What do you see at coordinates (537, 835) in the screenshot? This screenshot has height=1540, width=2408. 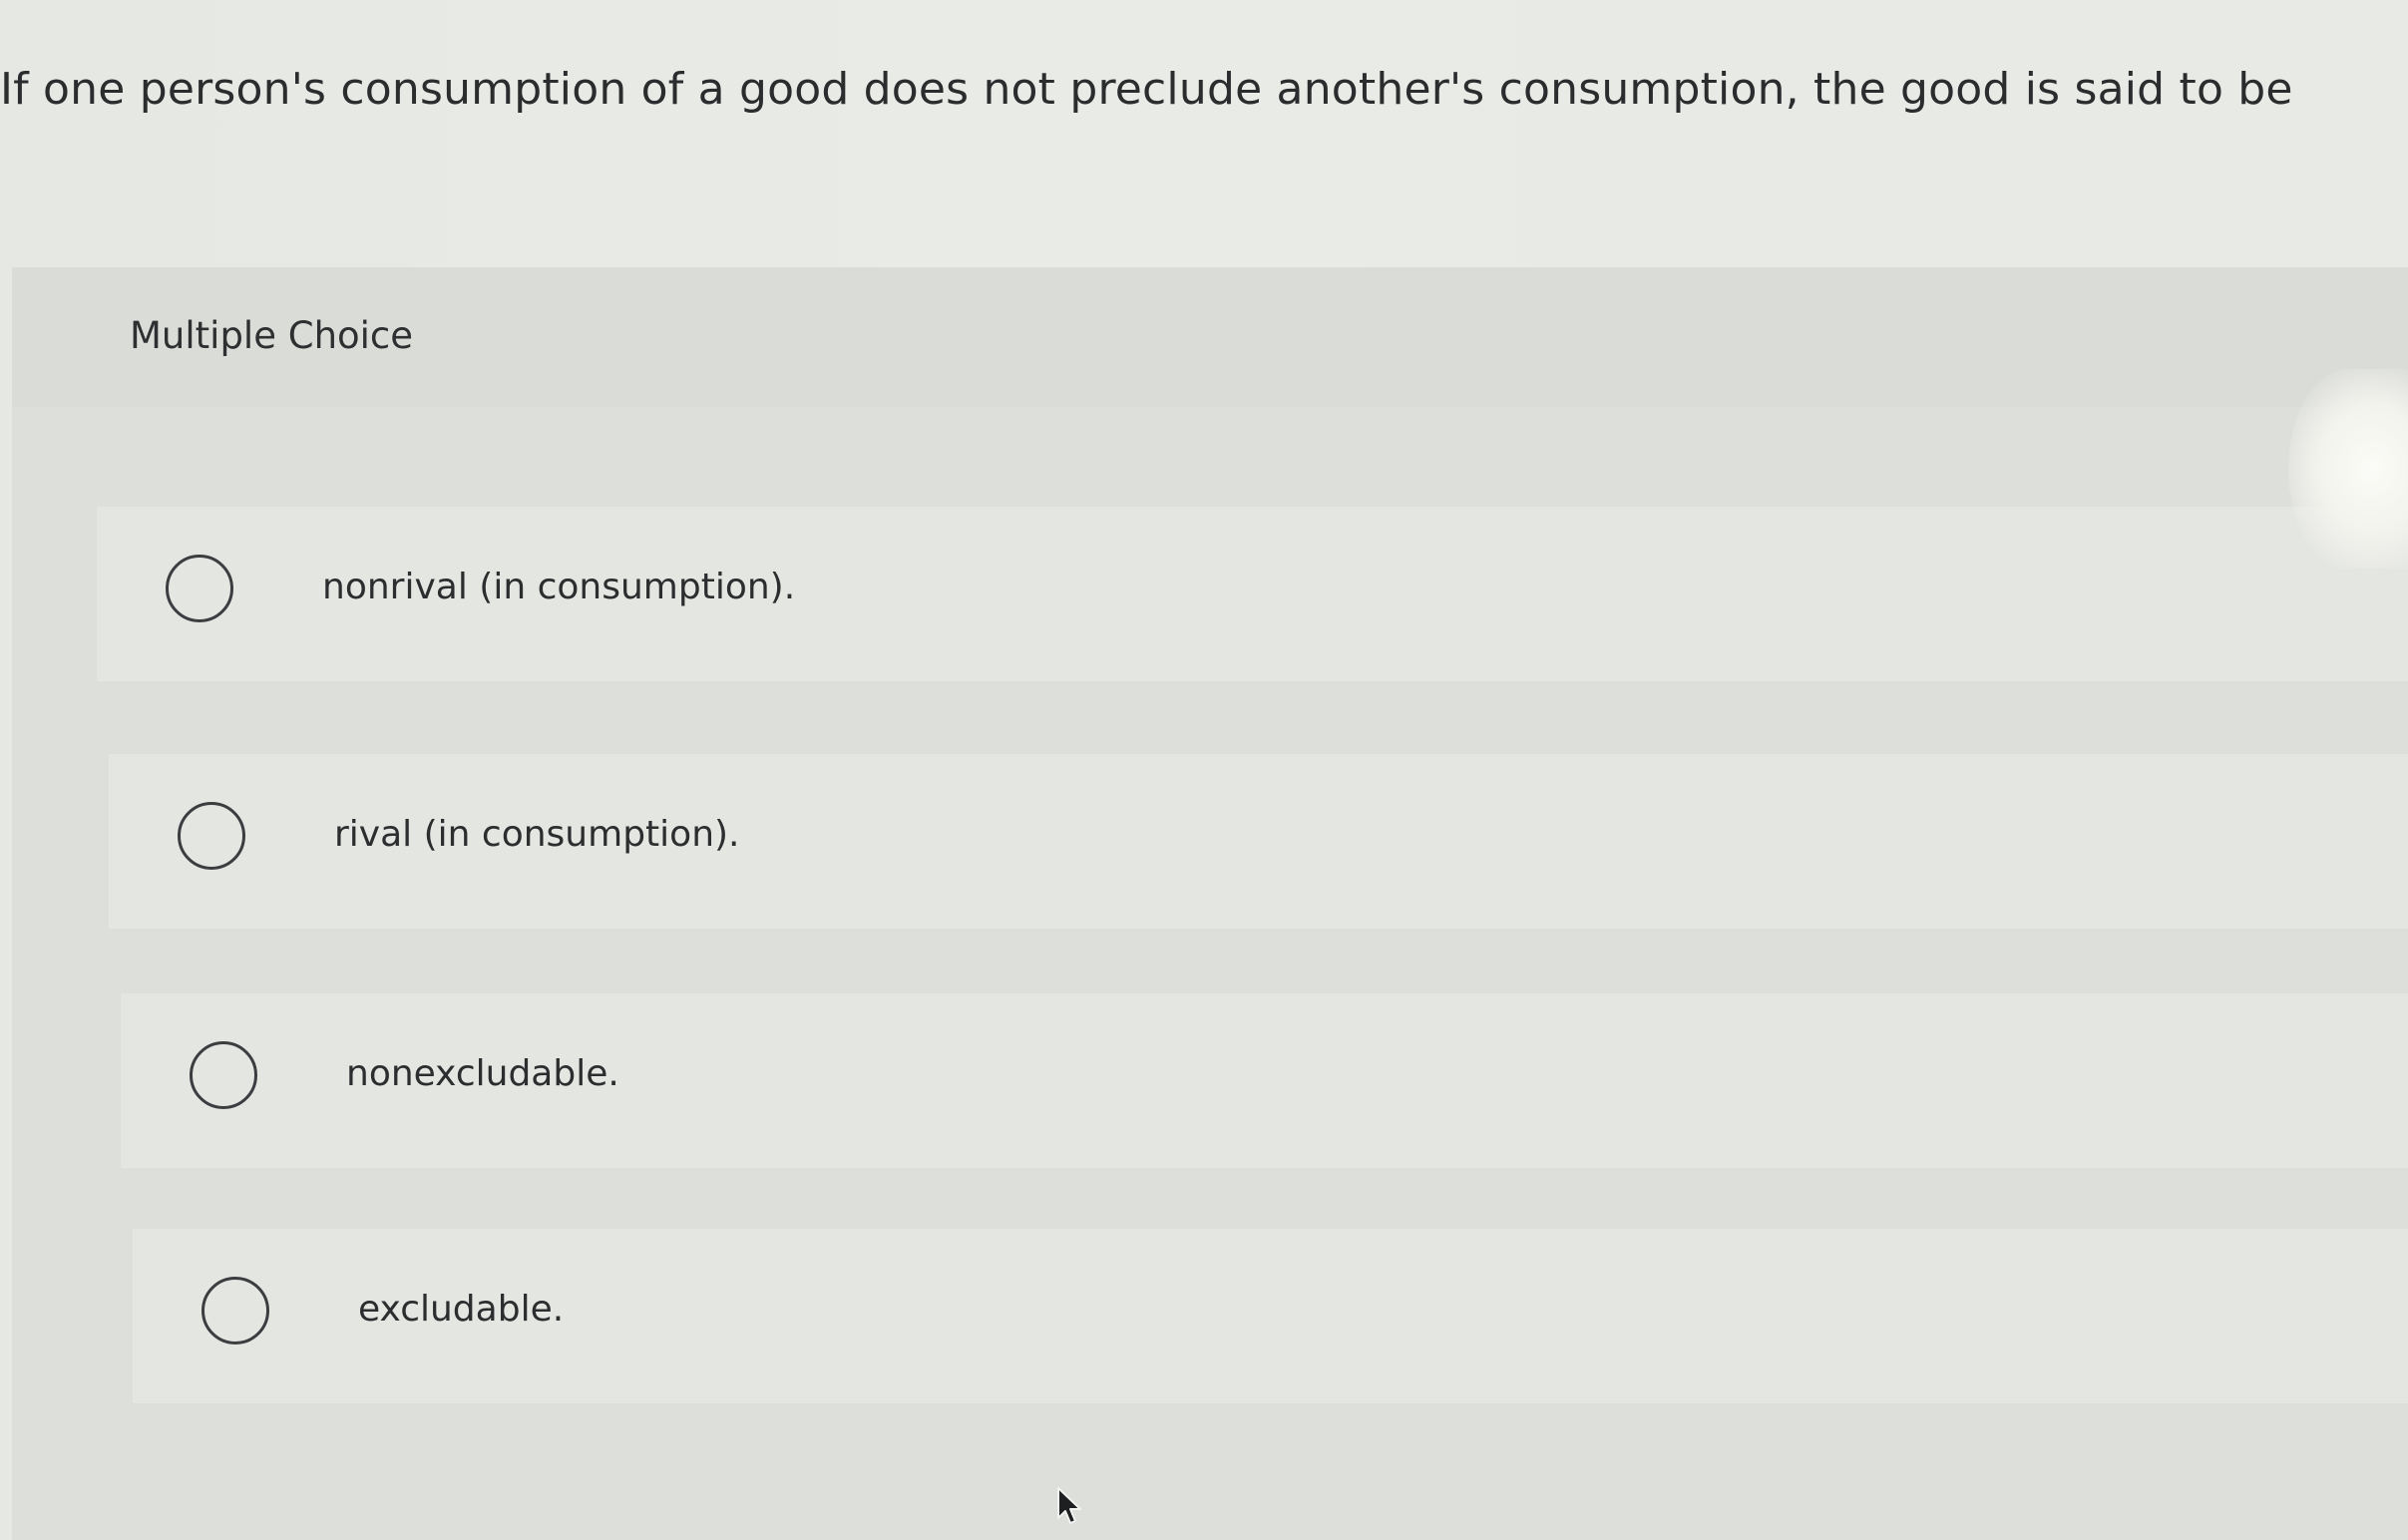 I see `answer-option-label: rival (in consumption).` at bounding box center [537, 835].